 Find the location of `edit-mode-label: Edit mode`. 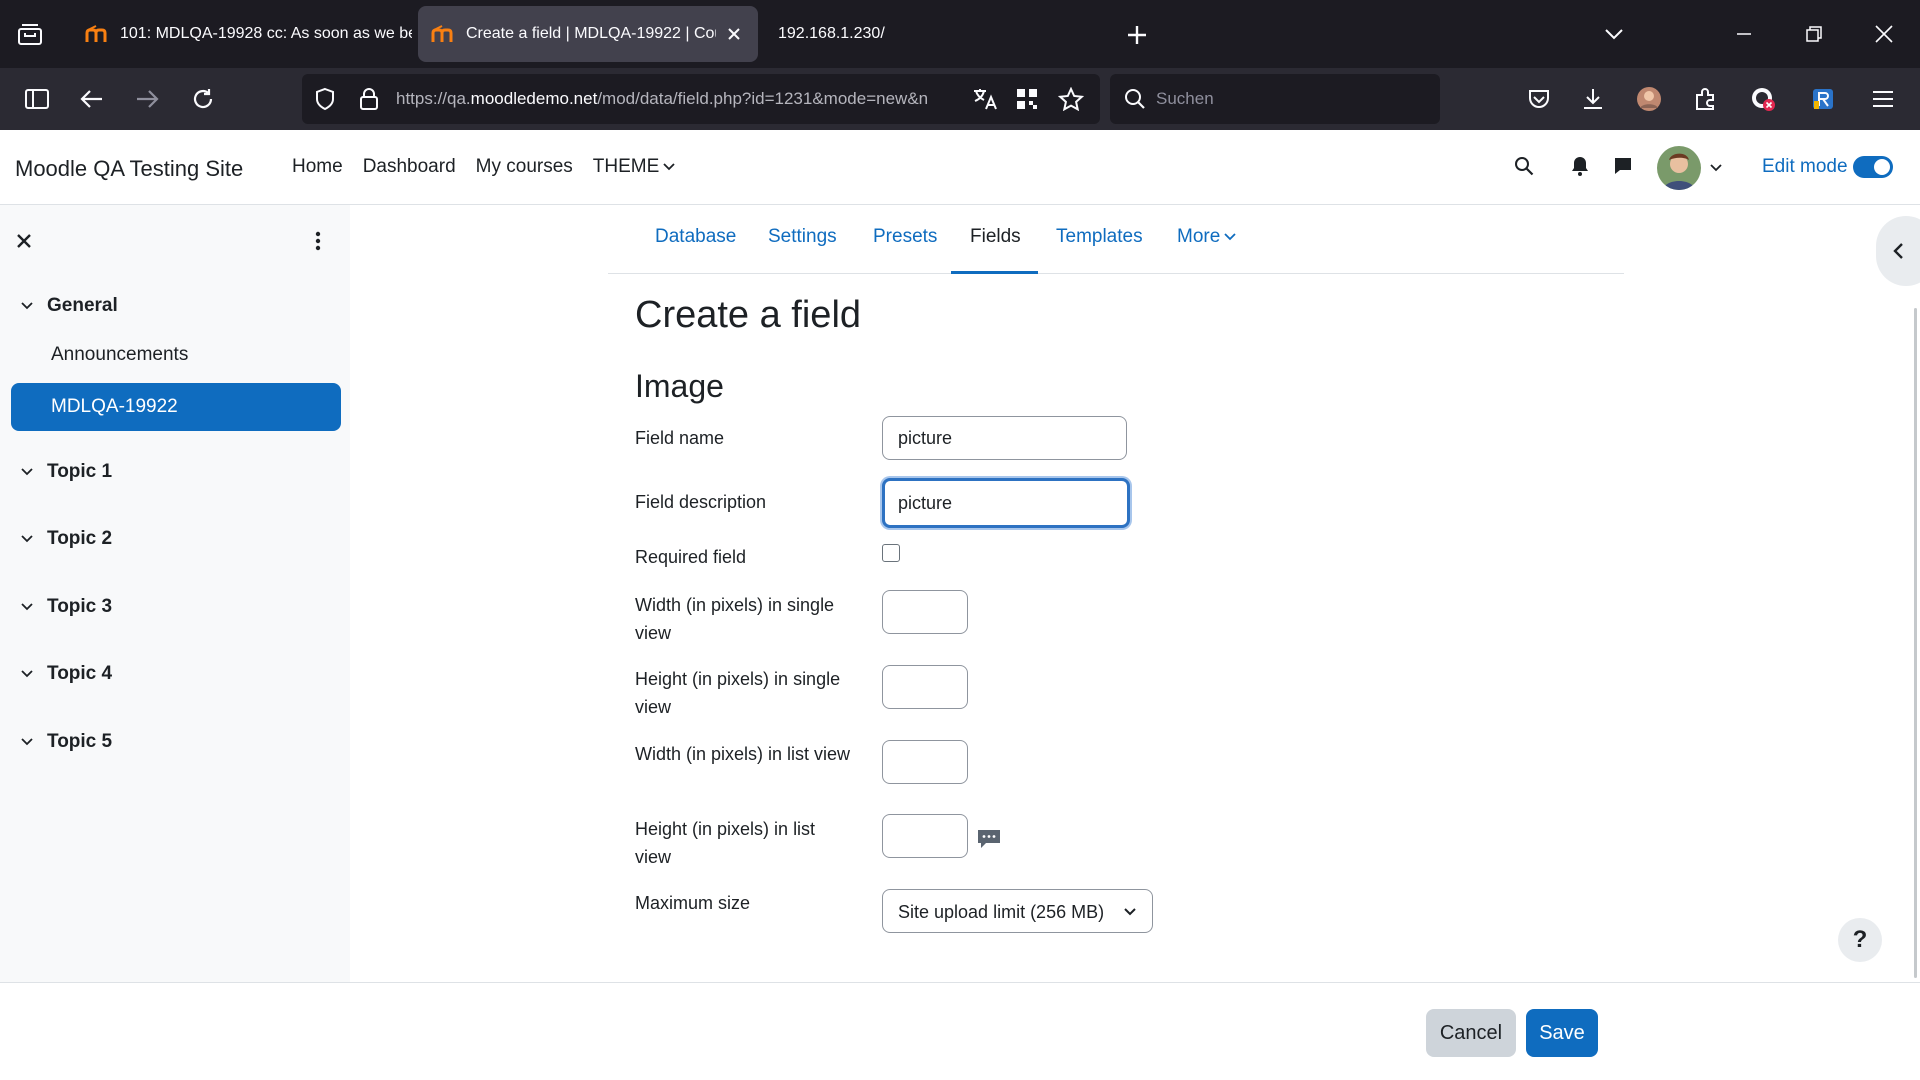

edit-mode-label: Edit mode is located at coordinates (1805, 166).